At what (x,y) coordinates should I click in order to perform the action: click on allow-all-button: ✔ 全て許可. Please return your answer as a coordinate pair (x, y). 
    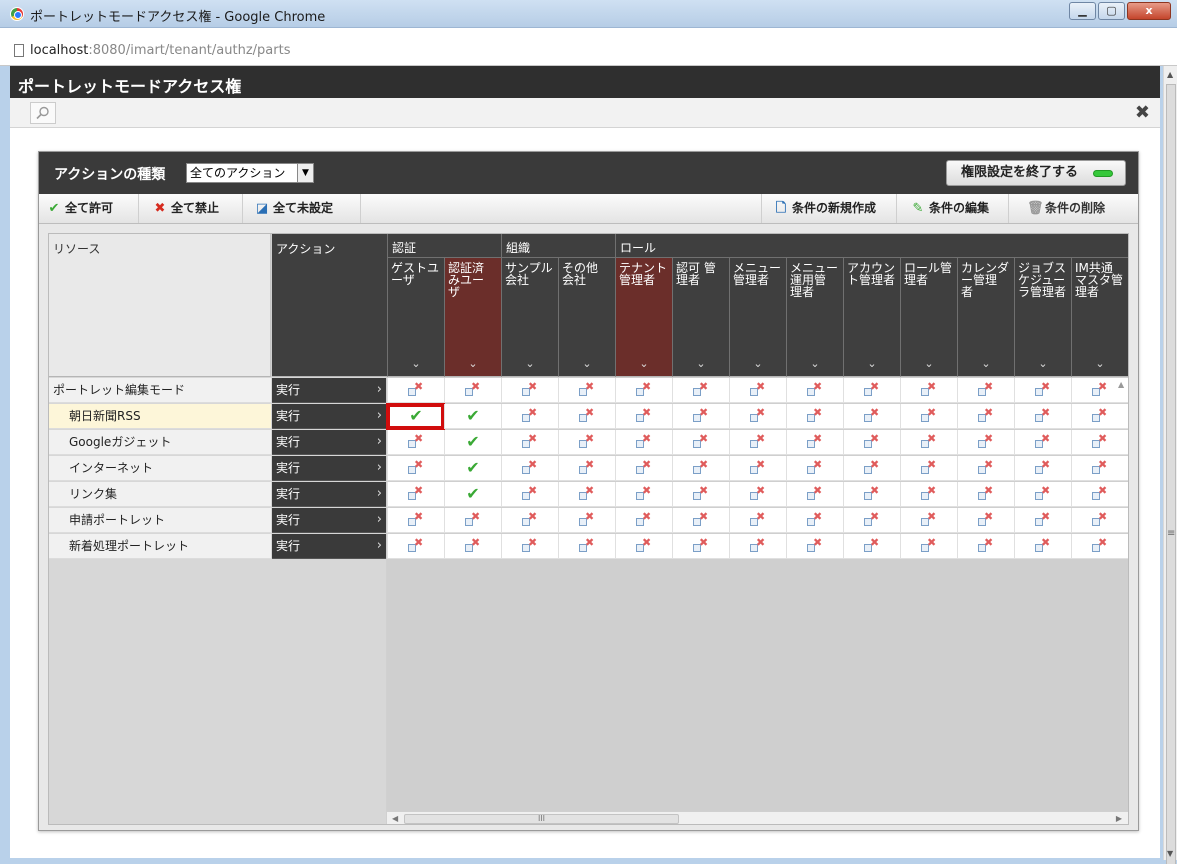
    Looking at the image, I should click on (89, 208).